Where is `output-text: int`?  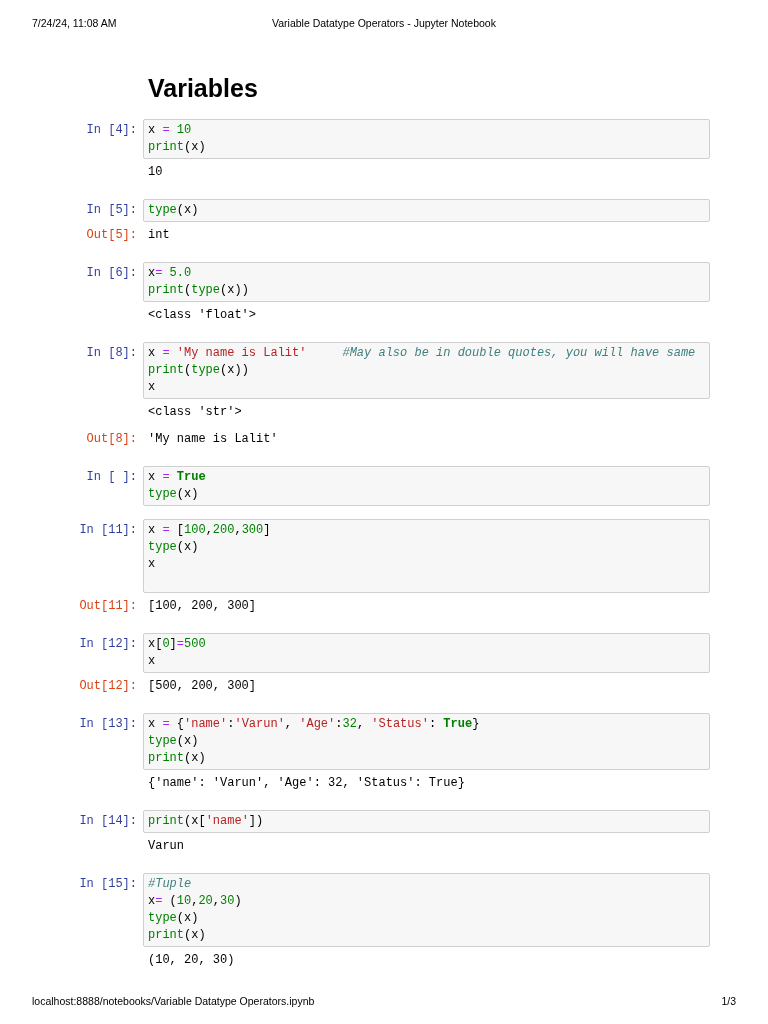
output-text: int is located at coordinates (158, 235).